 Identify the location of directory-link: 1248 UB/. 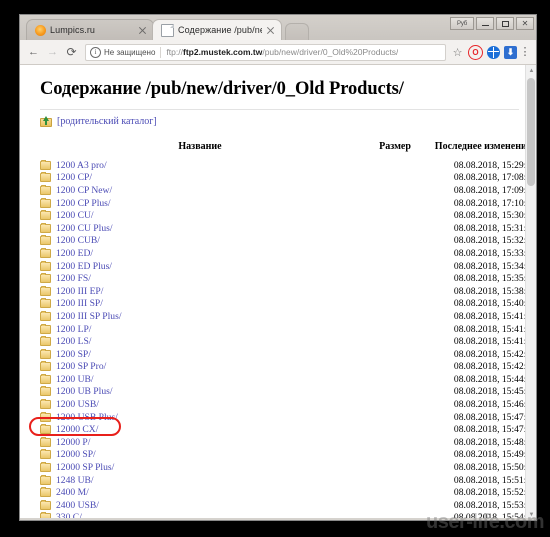
(75, 480).